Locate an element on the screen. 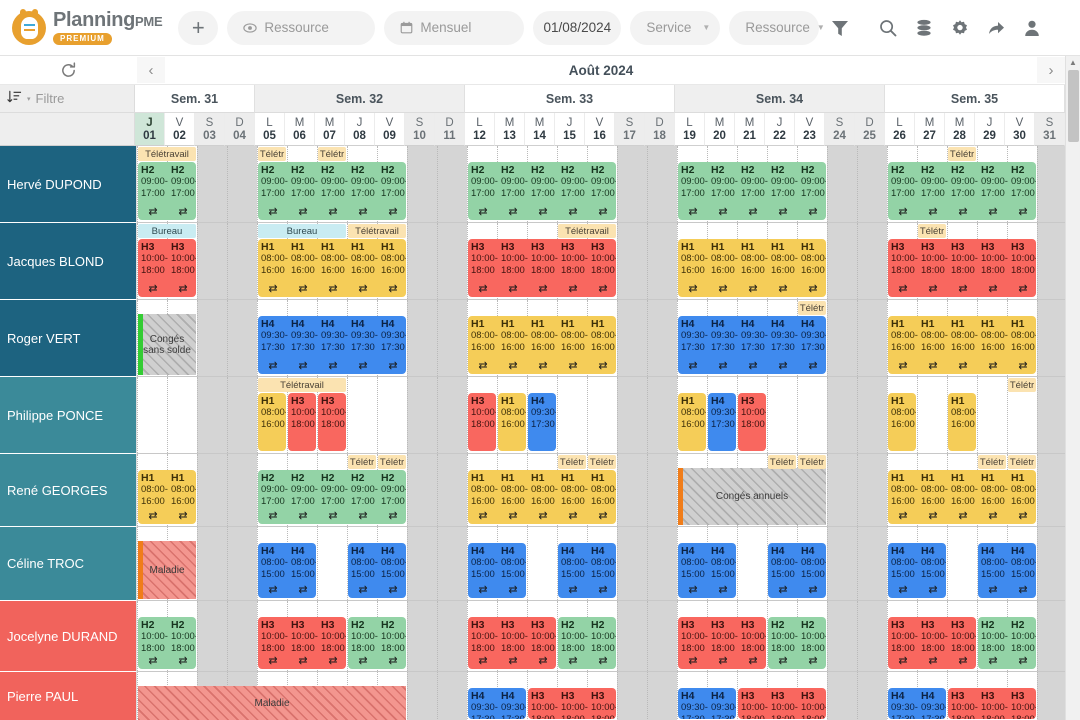  day-header-16: V 16 is located at coordinates (600, 129).